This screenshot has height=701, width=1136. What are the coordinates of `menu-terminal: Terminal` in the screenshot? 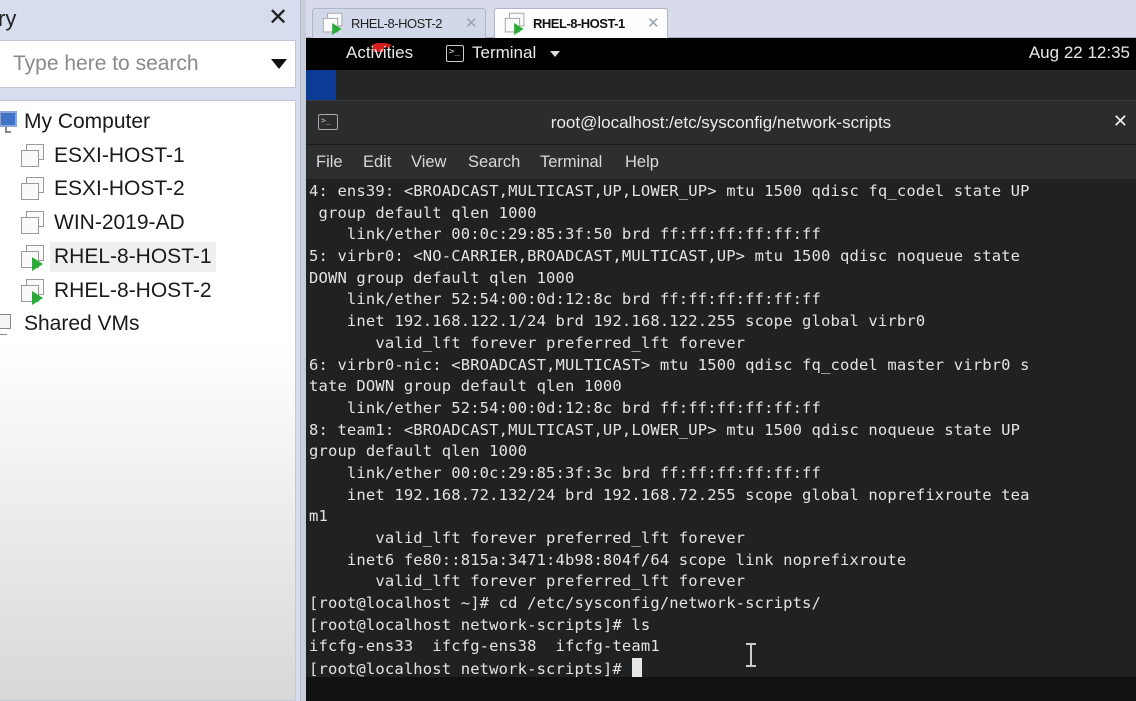 It's located at (571, 162).